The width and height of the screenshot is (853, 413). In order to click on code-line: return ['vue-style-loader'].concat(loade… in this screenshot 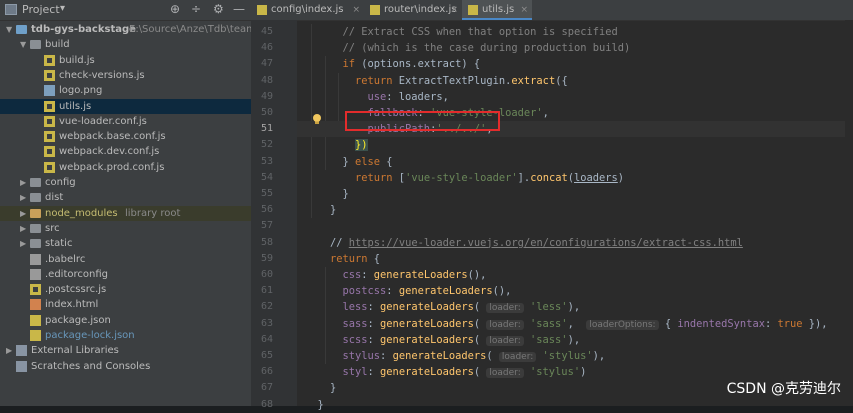, I will do `click(489, 178)`.